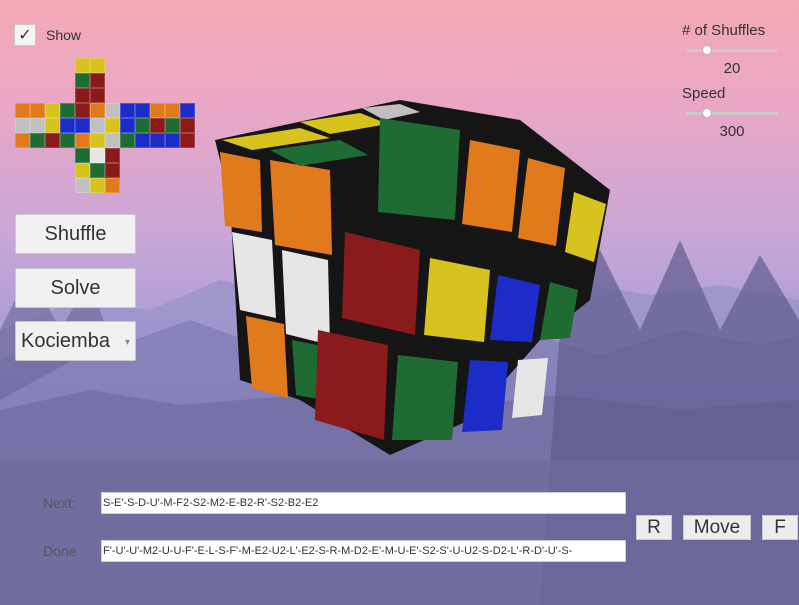 The height and width of the screenshot is (605, 799). Describe the element at coordinates (724, 30) in the screenshot. I see `shuffles-label: # of Shuffles` at that location.